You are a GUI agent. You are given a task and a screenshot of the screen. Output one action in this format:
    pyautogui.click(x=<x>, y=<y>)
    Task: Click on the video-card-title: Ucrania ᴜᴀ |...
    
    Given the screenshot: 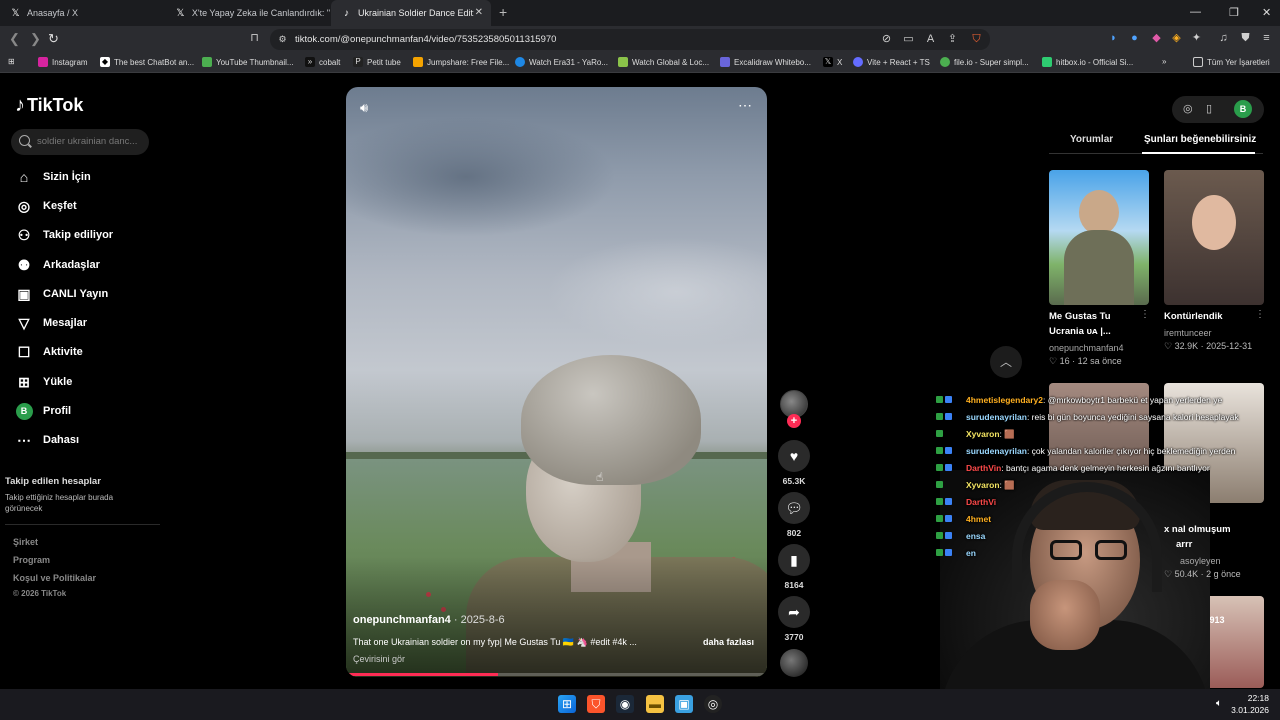 What is the action you would take?
    pyautogui.click(x=1080, y=332)
    